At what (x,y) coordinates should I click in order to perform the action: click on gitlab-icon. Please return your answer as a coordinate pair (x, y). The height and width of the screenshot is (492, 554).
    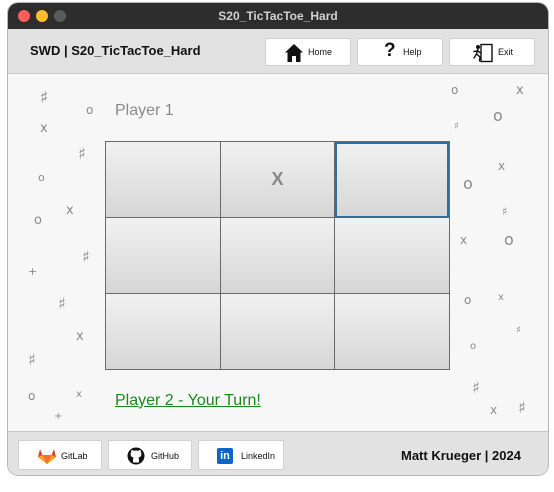
    Looking at the image, I should click on (47, 458).